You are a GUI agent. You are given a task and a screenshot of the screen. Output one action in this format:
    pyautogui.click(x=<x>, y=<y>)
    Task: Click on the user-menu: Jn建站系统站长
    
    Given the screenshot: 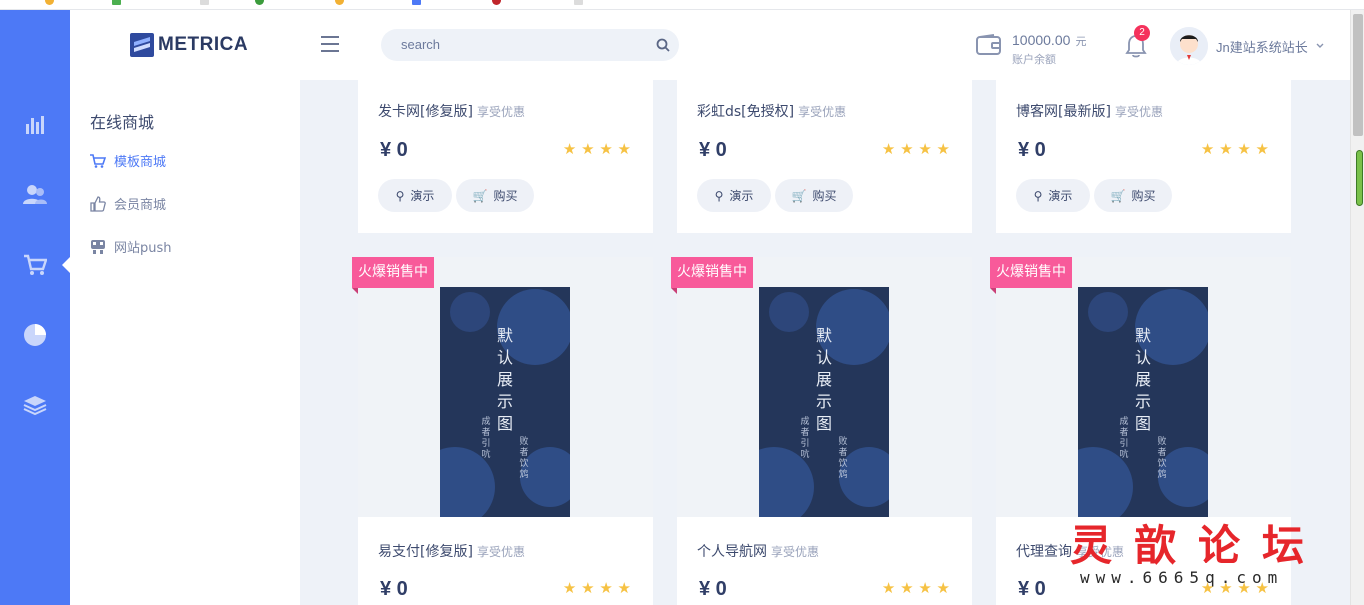 What is the action you would take?
    pyautogui.click(x=1247, y=46)
    